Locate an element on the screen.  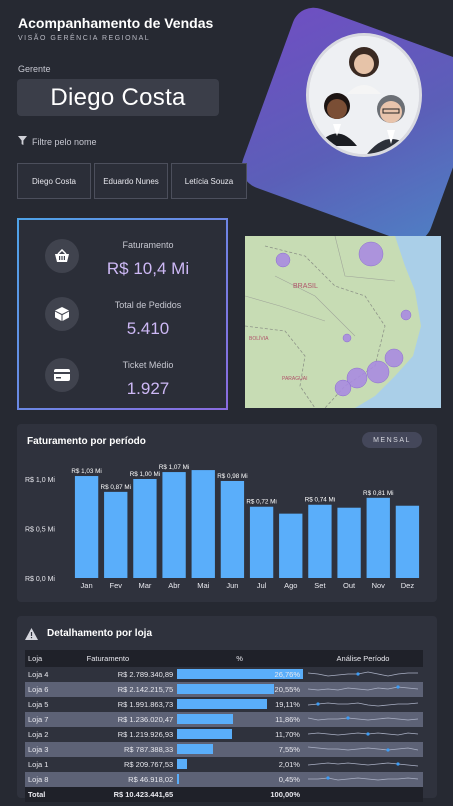
table-row: Loja 7 R$ 1.236.020,47 11,86% is located at coordinates (224, 719).